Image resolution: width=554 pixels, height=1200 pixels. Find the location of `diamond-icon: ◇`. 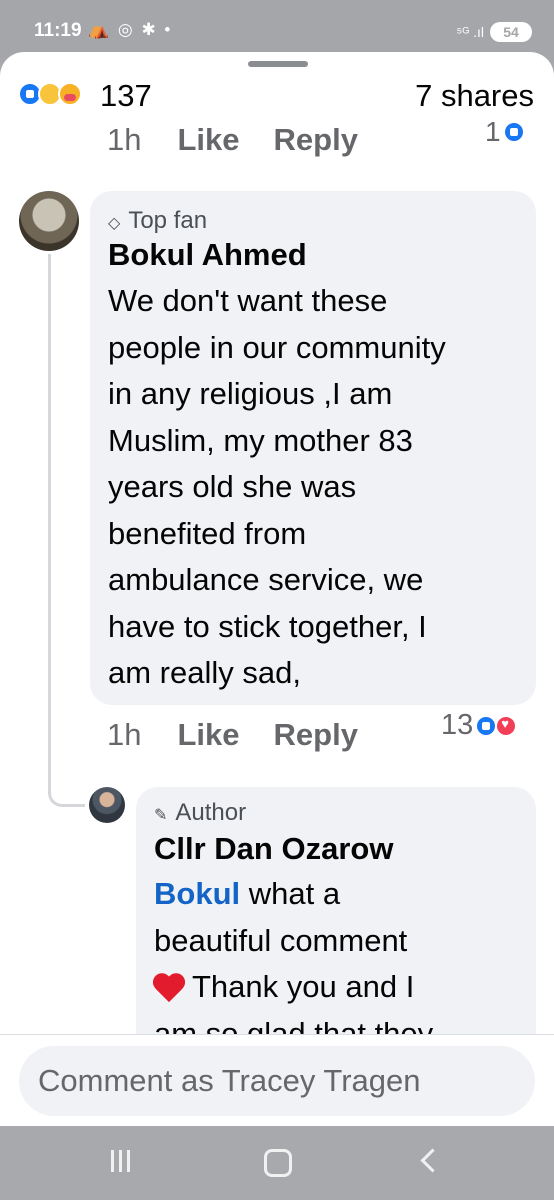

diamond-icon: ◇ is located at coordinates (114, 223).